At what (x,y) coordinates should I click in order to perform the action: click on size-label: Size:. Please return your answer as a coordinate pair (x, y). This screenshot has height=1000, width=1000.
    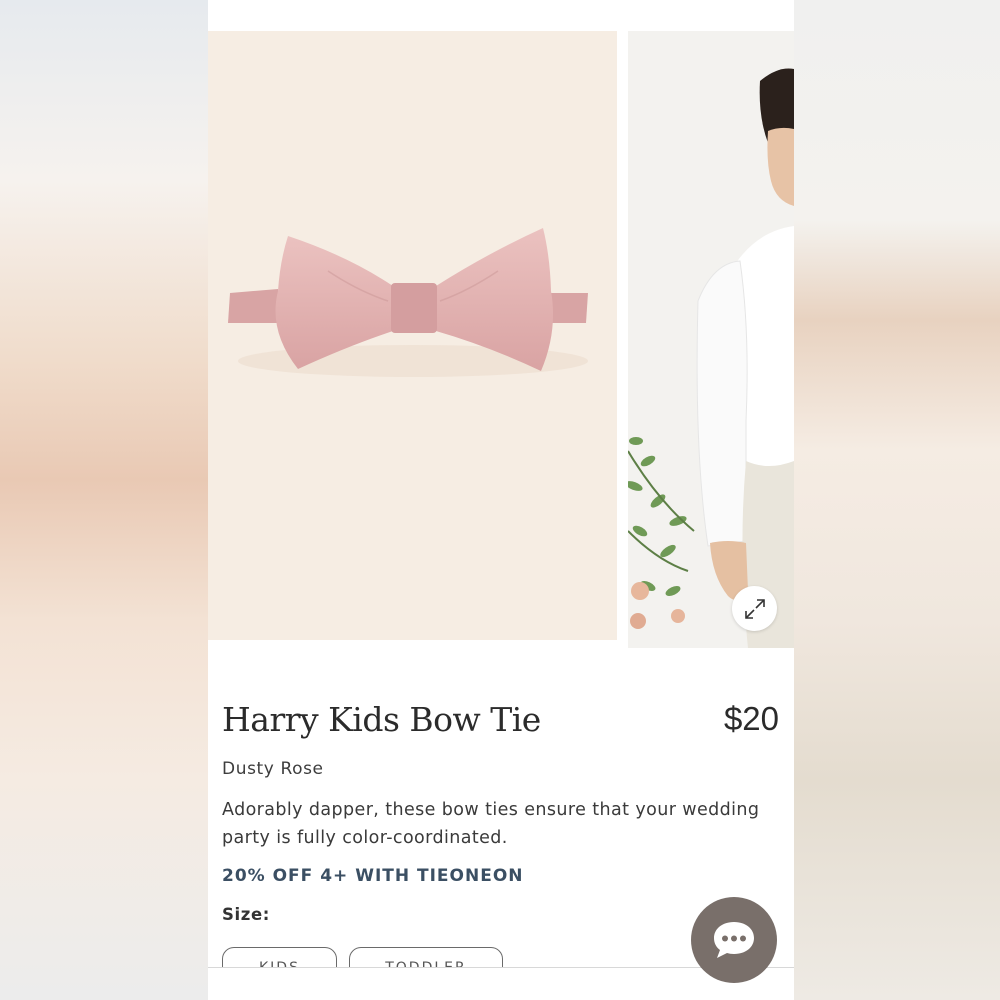
    Looking at the image, I should click on (246, 914).